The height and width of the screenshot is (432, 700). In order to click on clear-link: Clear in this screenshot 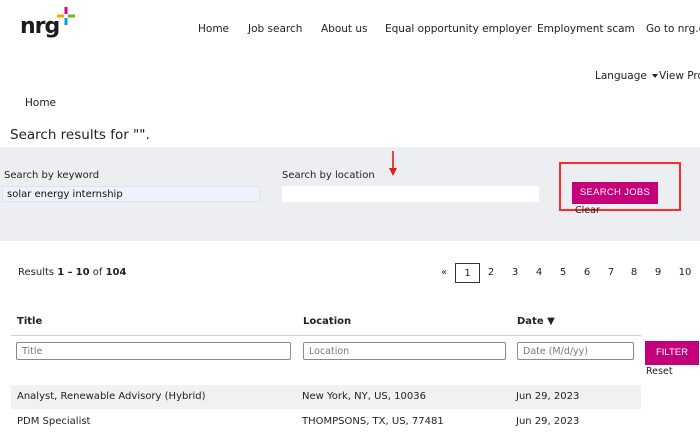, I will do `click(587, 210)`.